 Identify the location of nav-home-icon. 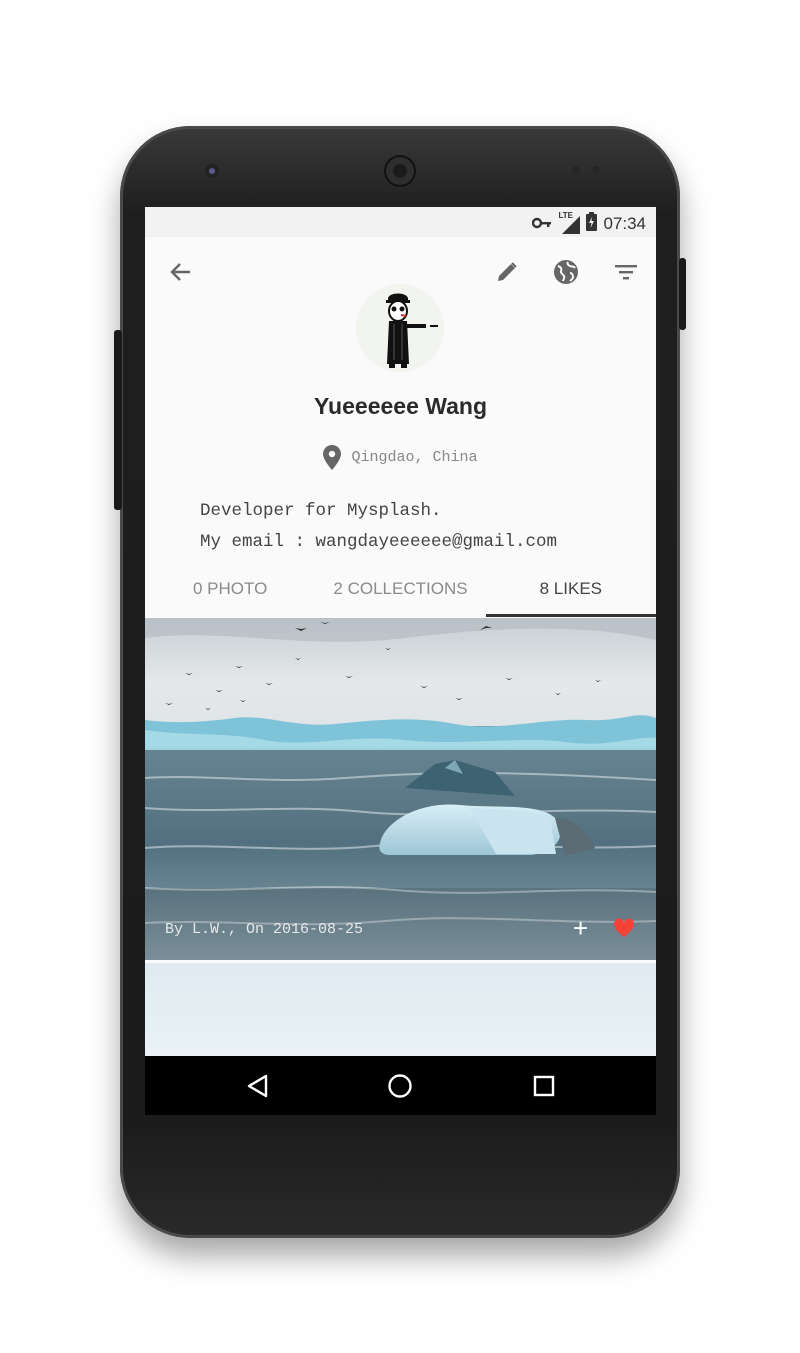
(400, 1086).